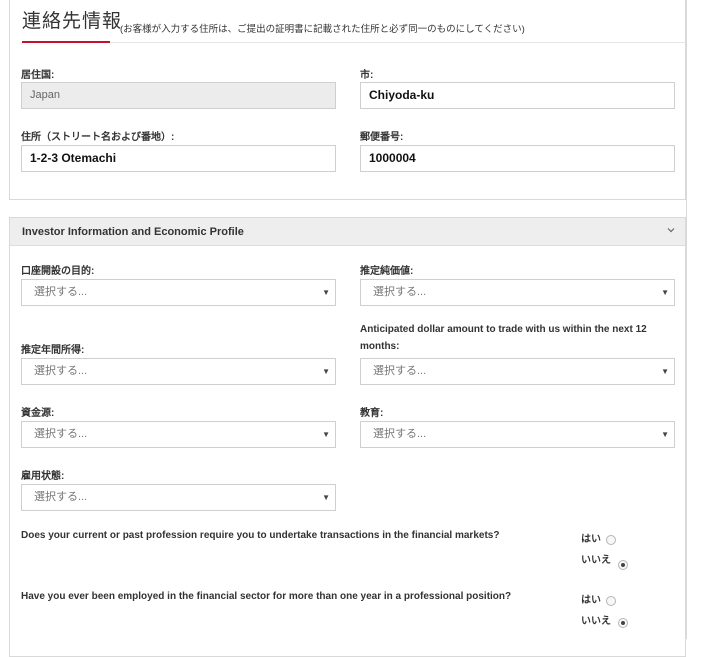 The image size is (705, 657). What do you see at coordinates (517, 292) in the screenshot?
I see `networth-select: 選択する... ▼` at bounding box center [517, 292].